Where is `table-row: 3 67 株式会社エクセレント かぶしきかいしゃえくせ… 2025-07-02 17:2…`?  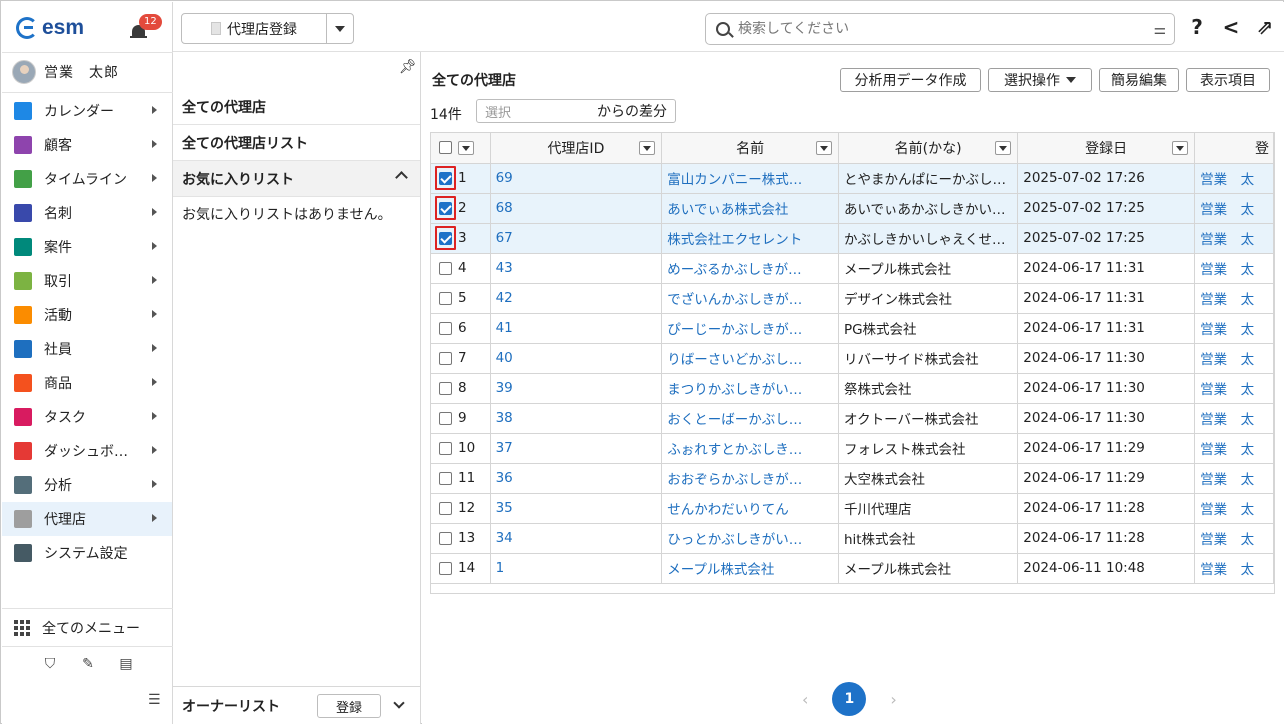 table-row: 3 67 株式会社エクセレント かぶしきかいしゃえくせ… 2025-07-02 17:2… is located at coordinates (852, 238).